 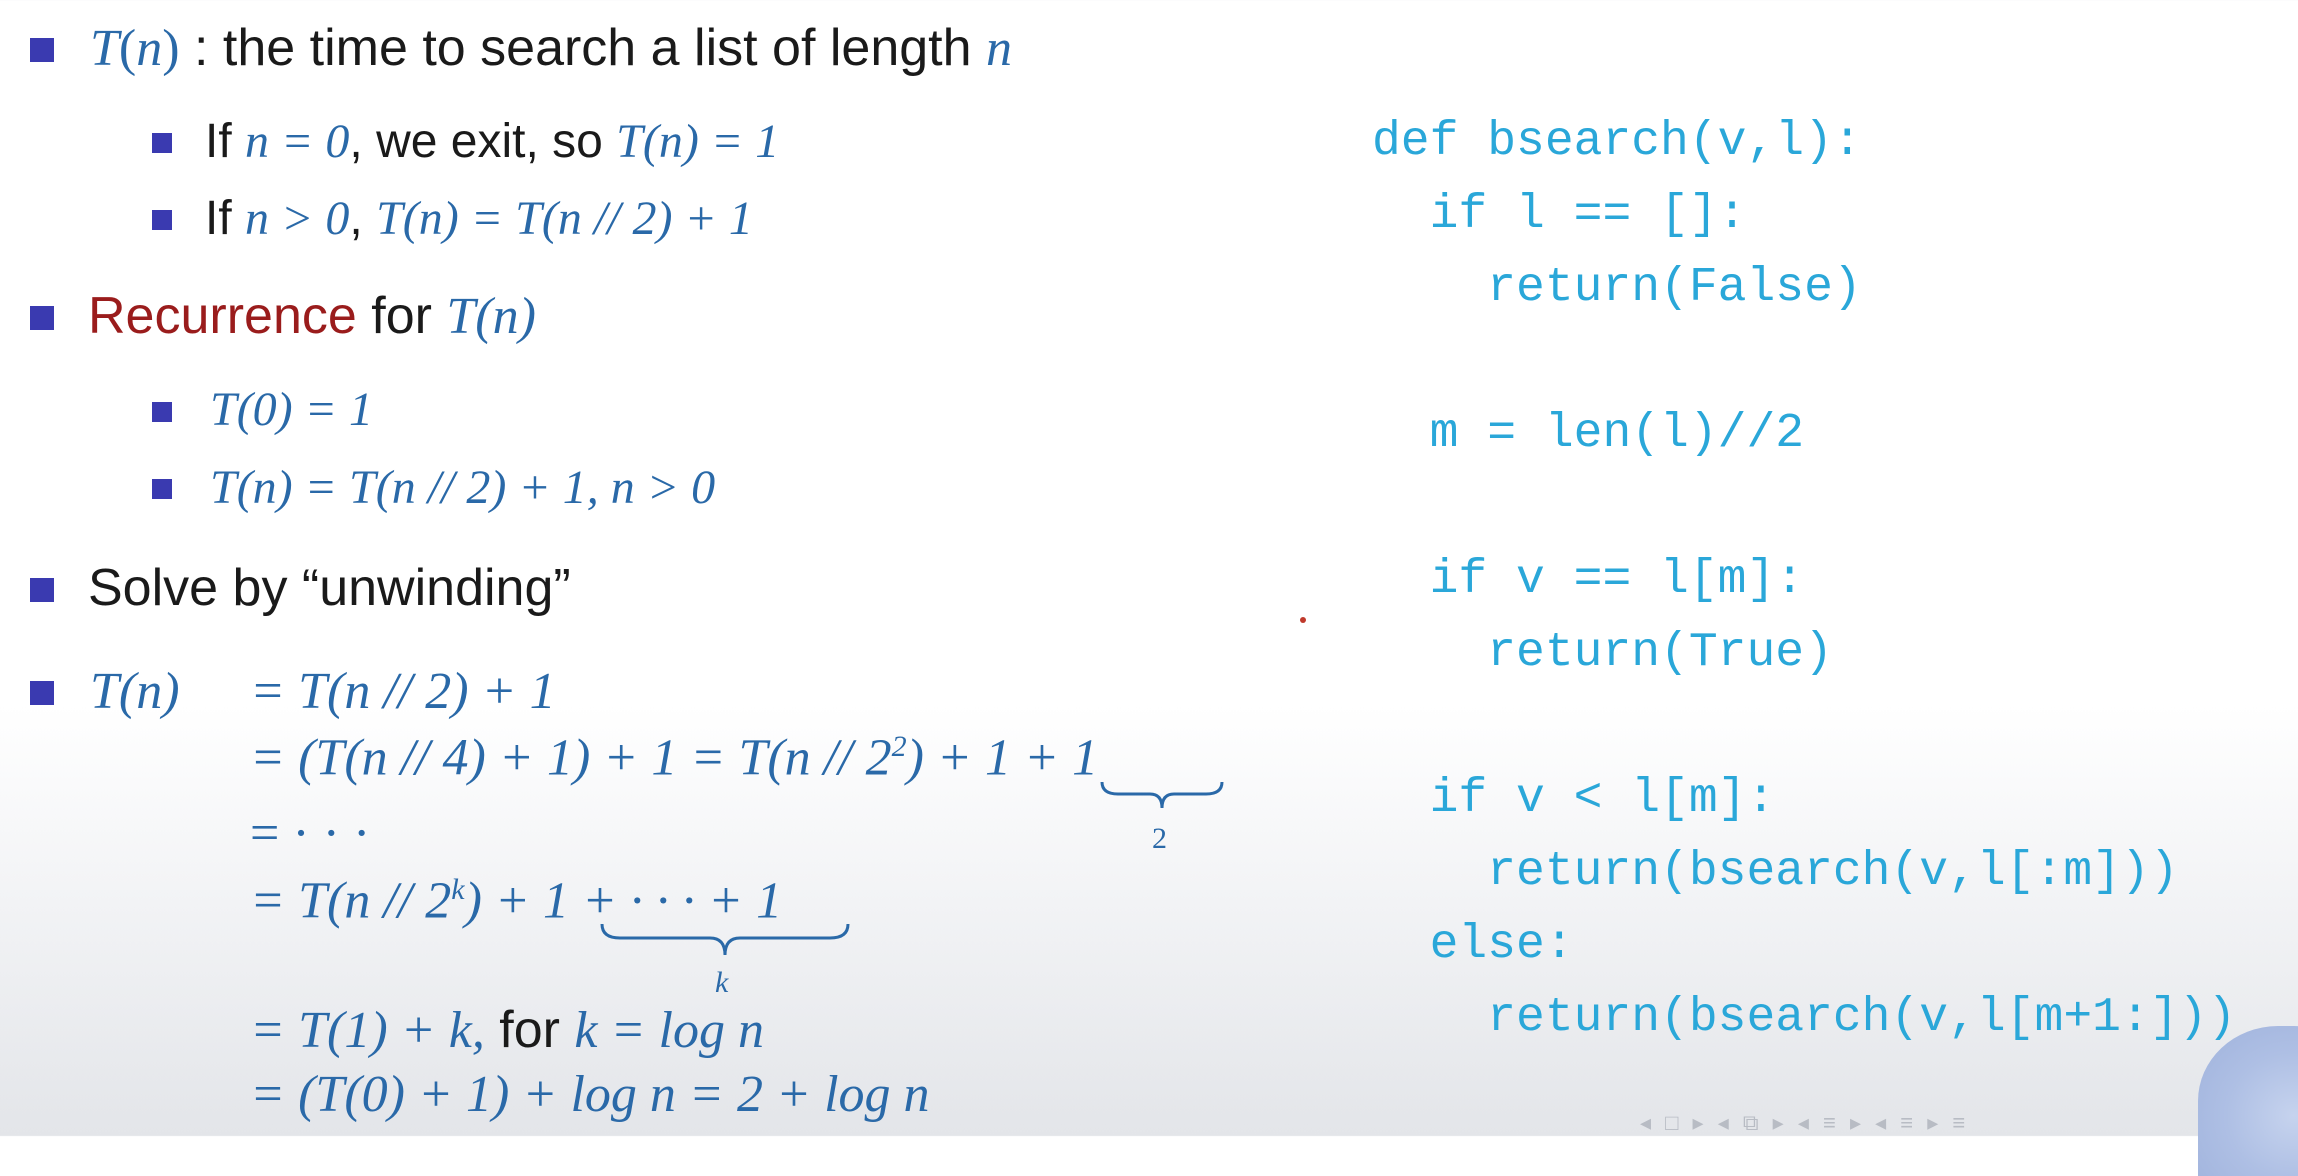 I want to click on derivation-line-3: = · · ·, so click(x=310, y=833).